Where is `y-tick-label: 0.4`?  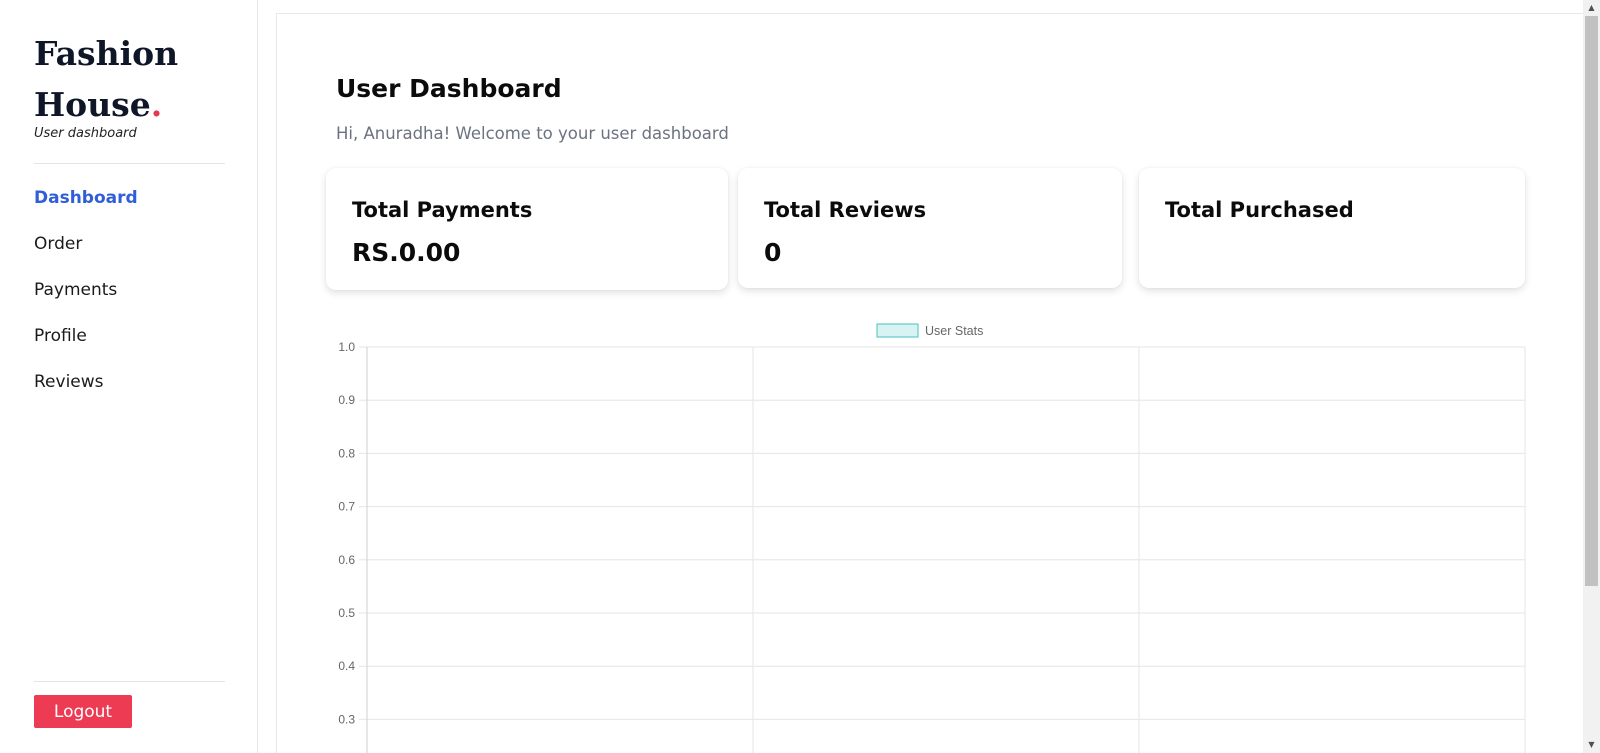
y-tick-label: 0.4 is located at coordinates (346, 666).